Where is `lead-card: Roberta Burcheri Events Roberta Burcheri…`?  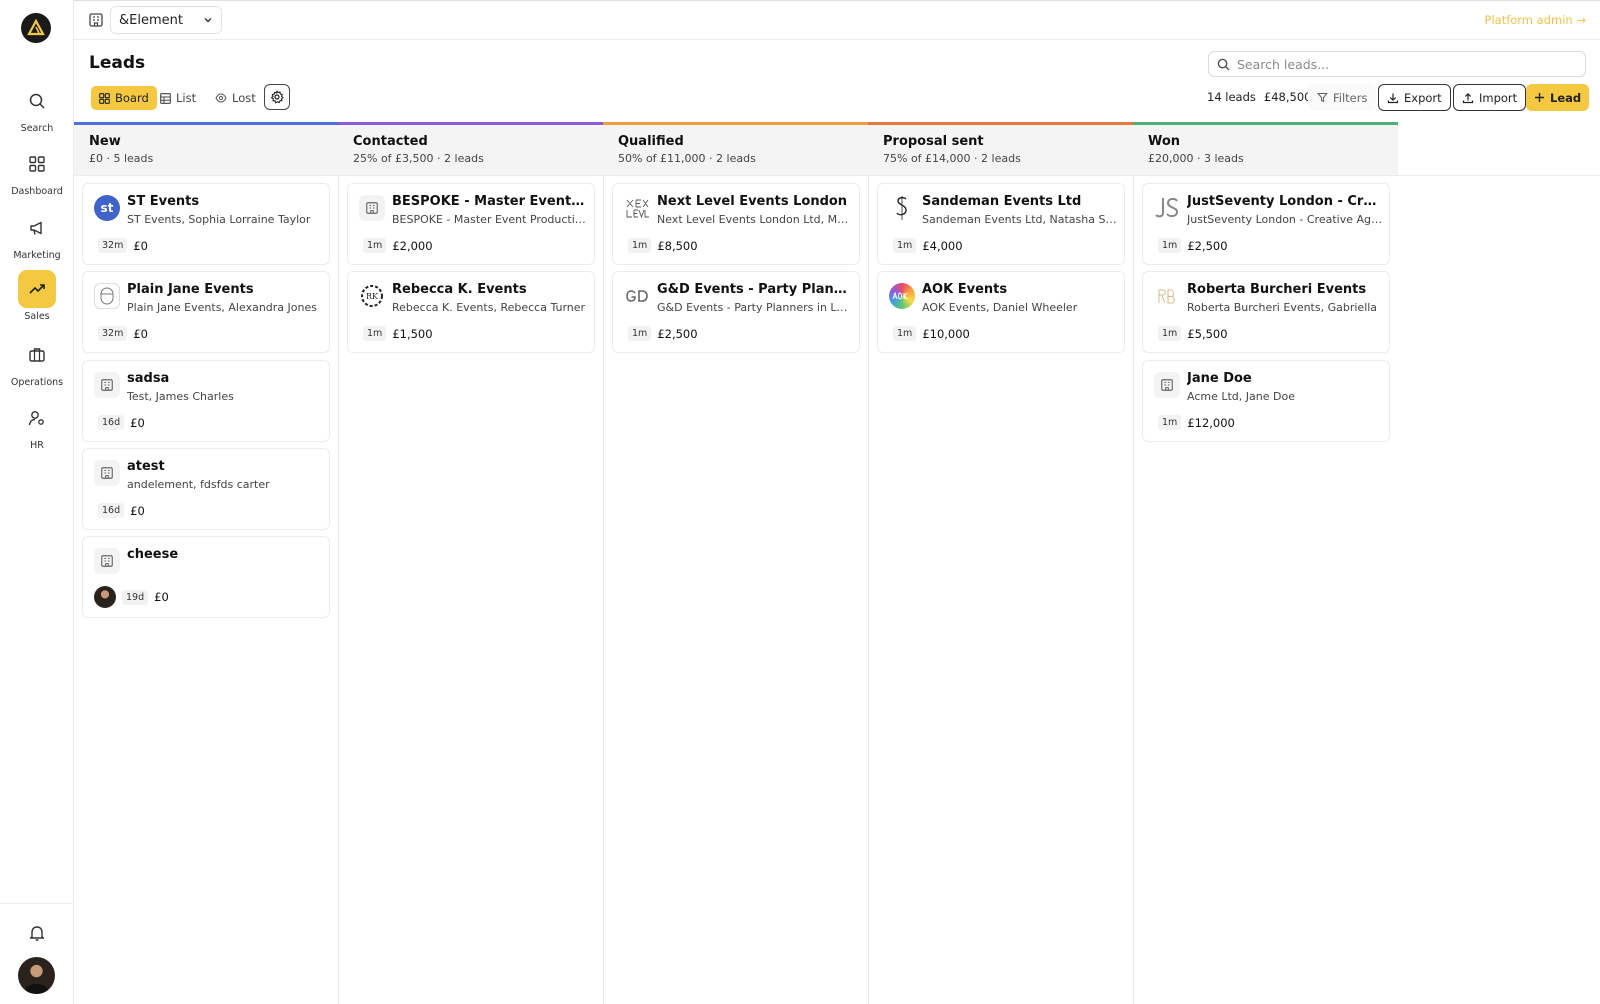 lead-card: Roberta Burcheri Events Roberta Burcheri… is located at coordinates (1266, 312).